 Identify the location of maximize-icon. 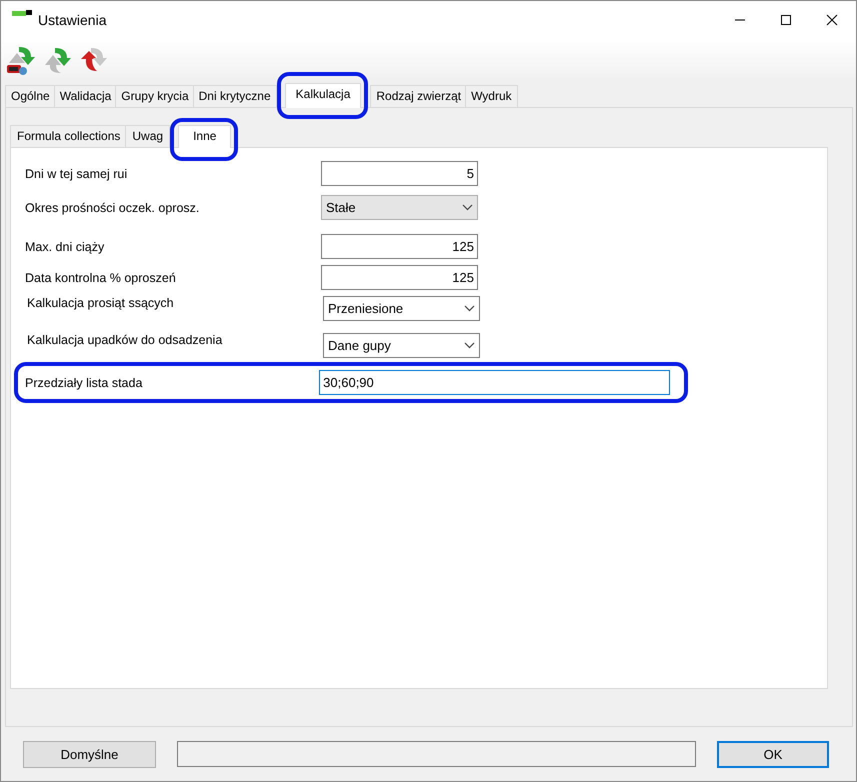
(786, 20).